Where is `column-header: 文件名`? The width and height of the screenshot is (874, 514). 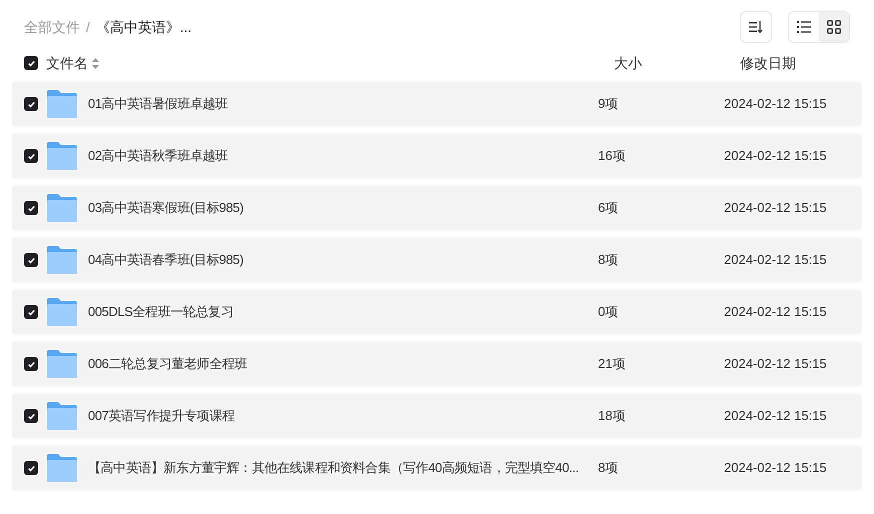 column-header: 文件名 is located at coordinates (67, 63).